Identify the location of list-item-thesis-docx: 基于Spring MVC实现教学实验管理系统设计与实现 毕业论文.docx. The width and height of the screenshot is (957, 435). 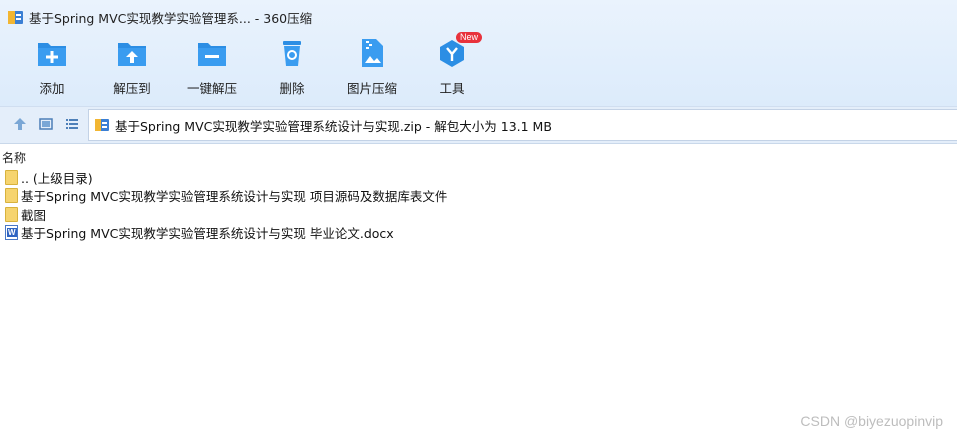
(478, 233).